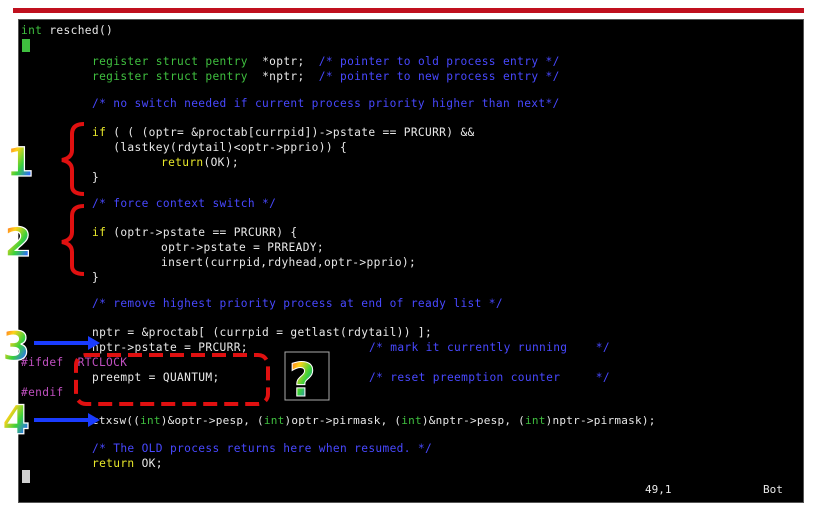 Image resolution: width=819 pixels, height=506 pixels. Describe the element at coordinates (18, 243) in the screenshot. I see `annotation-number-2: 2` at that location.